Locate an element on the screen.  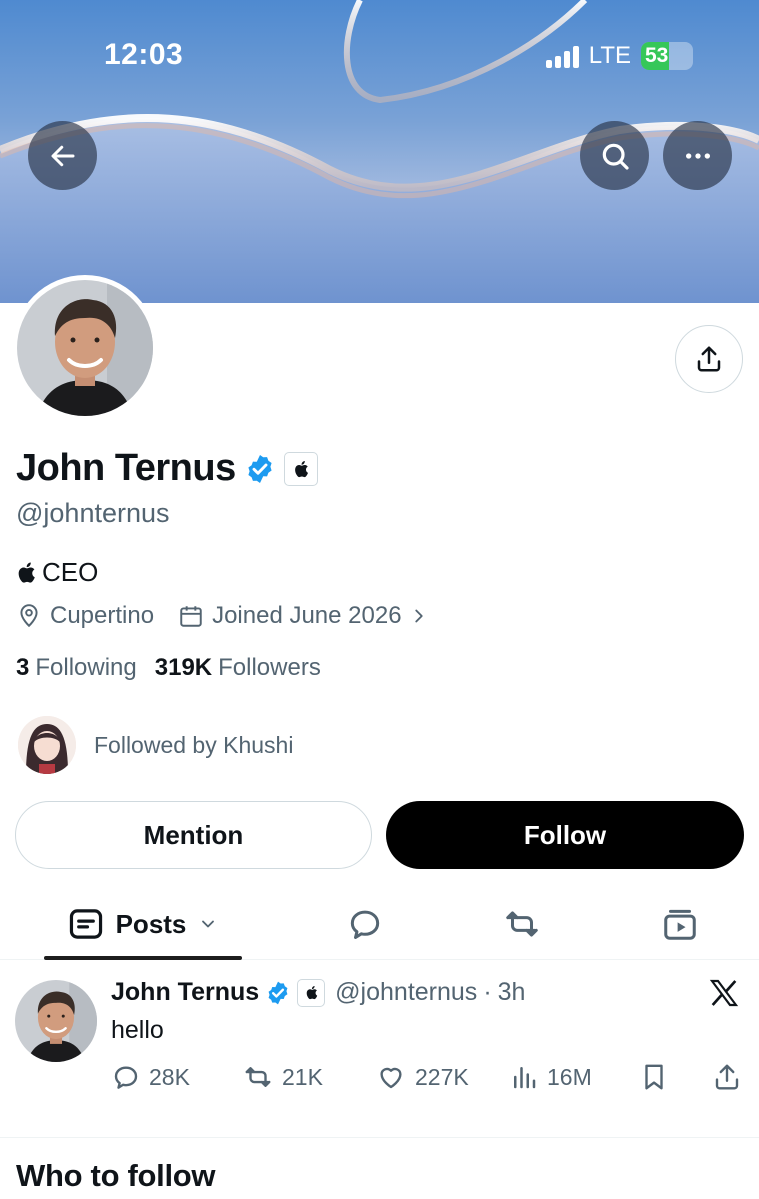
following-count: 3 is located at coordinates (23, 667).